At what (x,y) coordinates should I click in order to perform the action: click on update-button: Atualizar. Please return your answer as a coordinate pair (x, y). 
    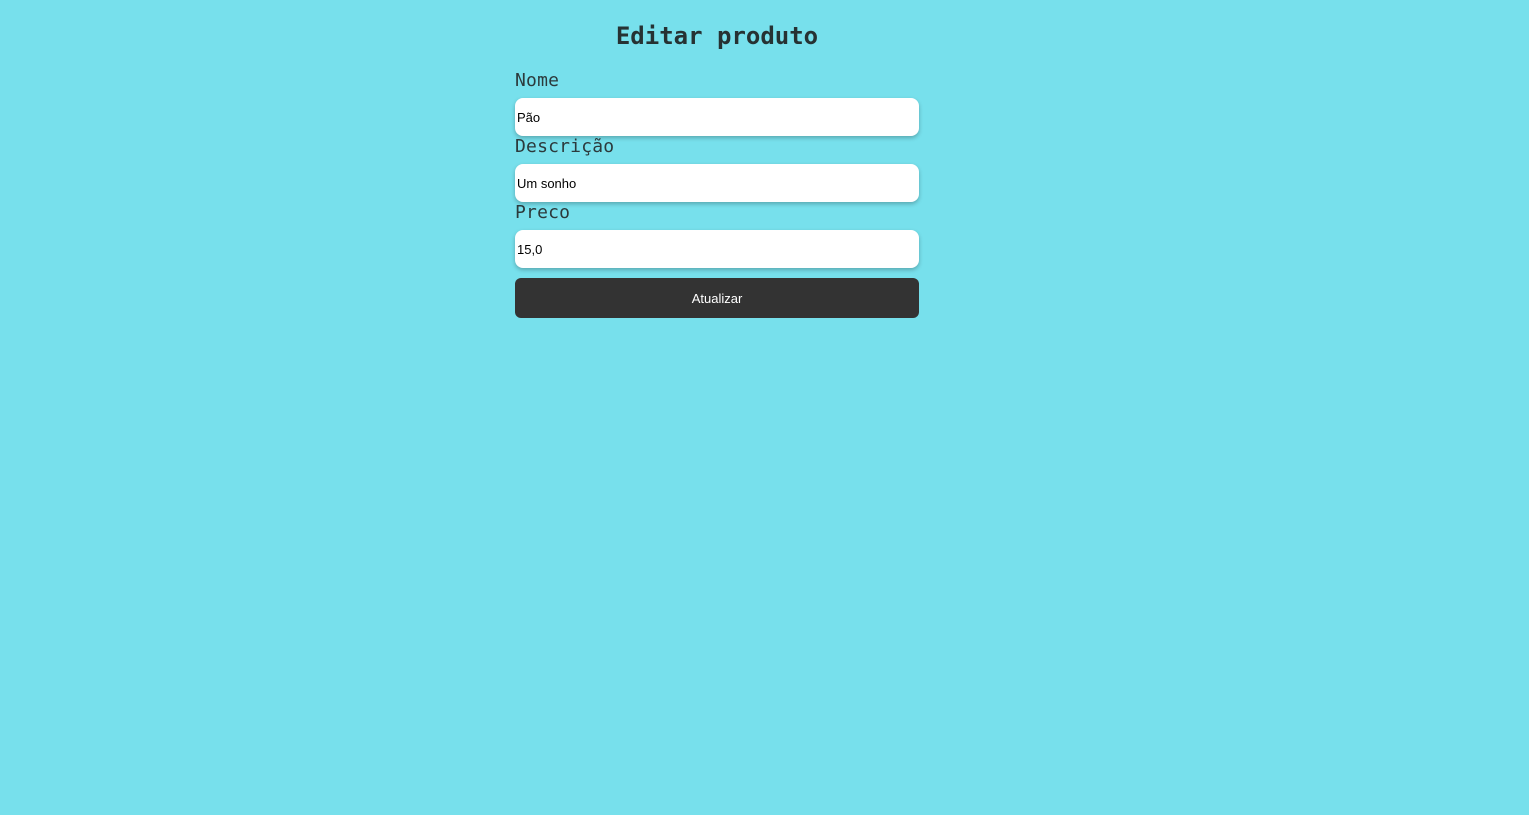
    Looking at the image, I should click on (717, 298).